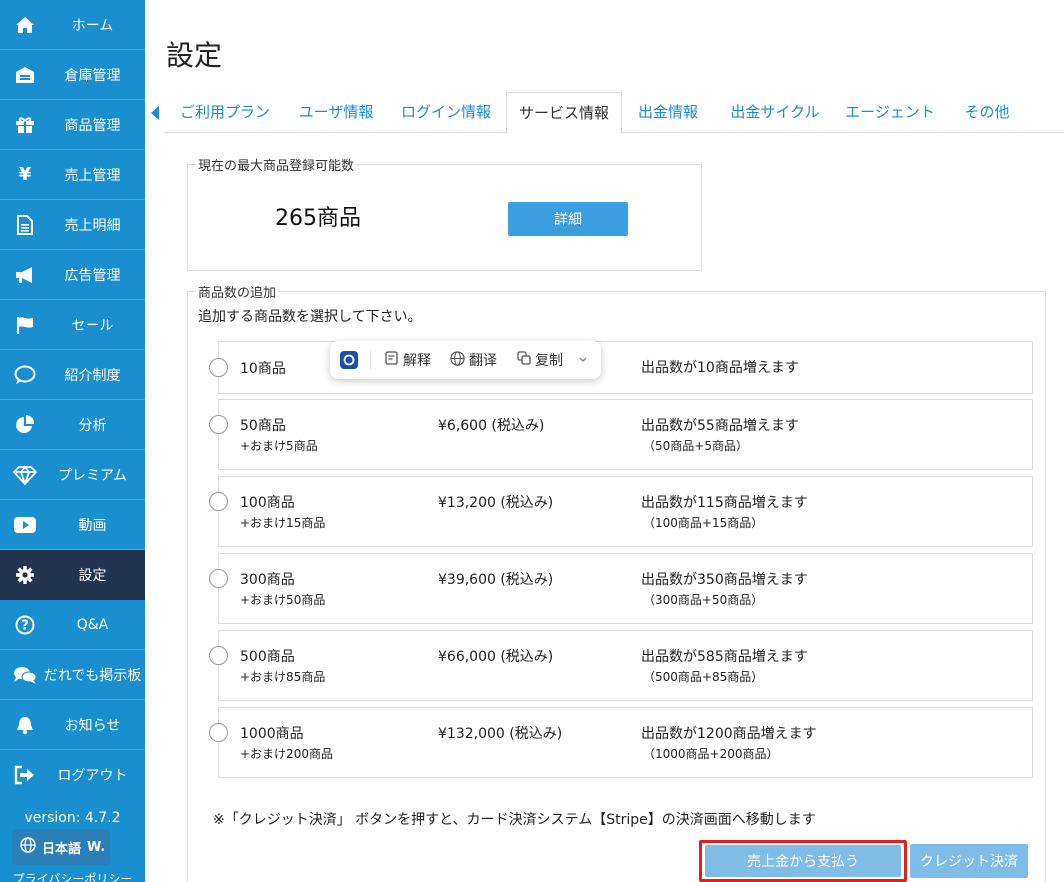 The height and width of the screenshot is (882, 1064). Describe the element at coordinates (267, 657) in the screenshot. I see `option-name: 500商品` at that location.